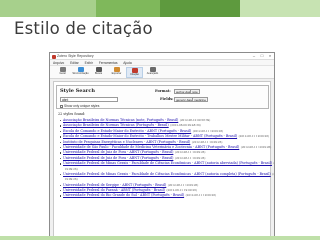  What do you see at coordinates (61, 106) in the screenshot?
I see `checkbox-icon` at bounding box center [61, 106].